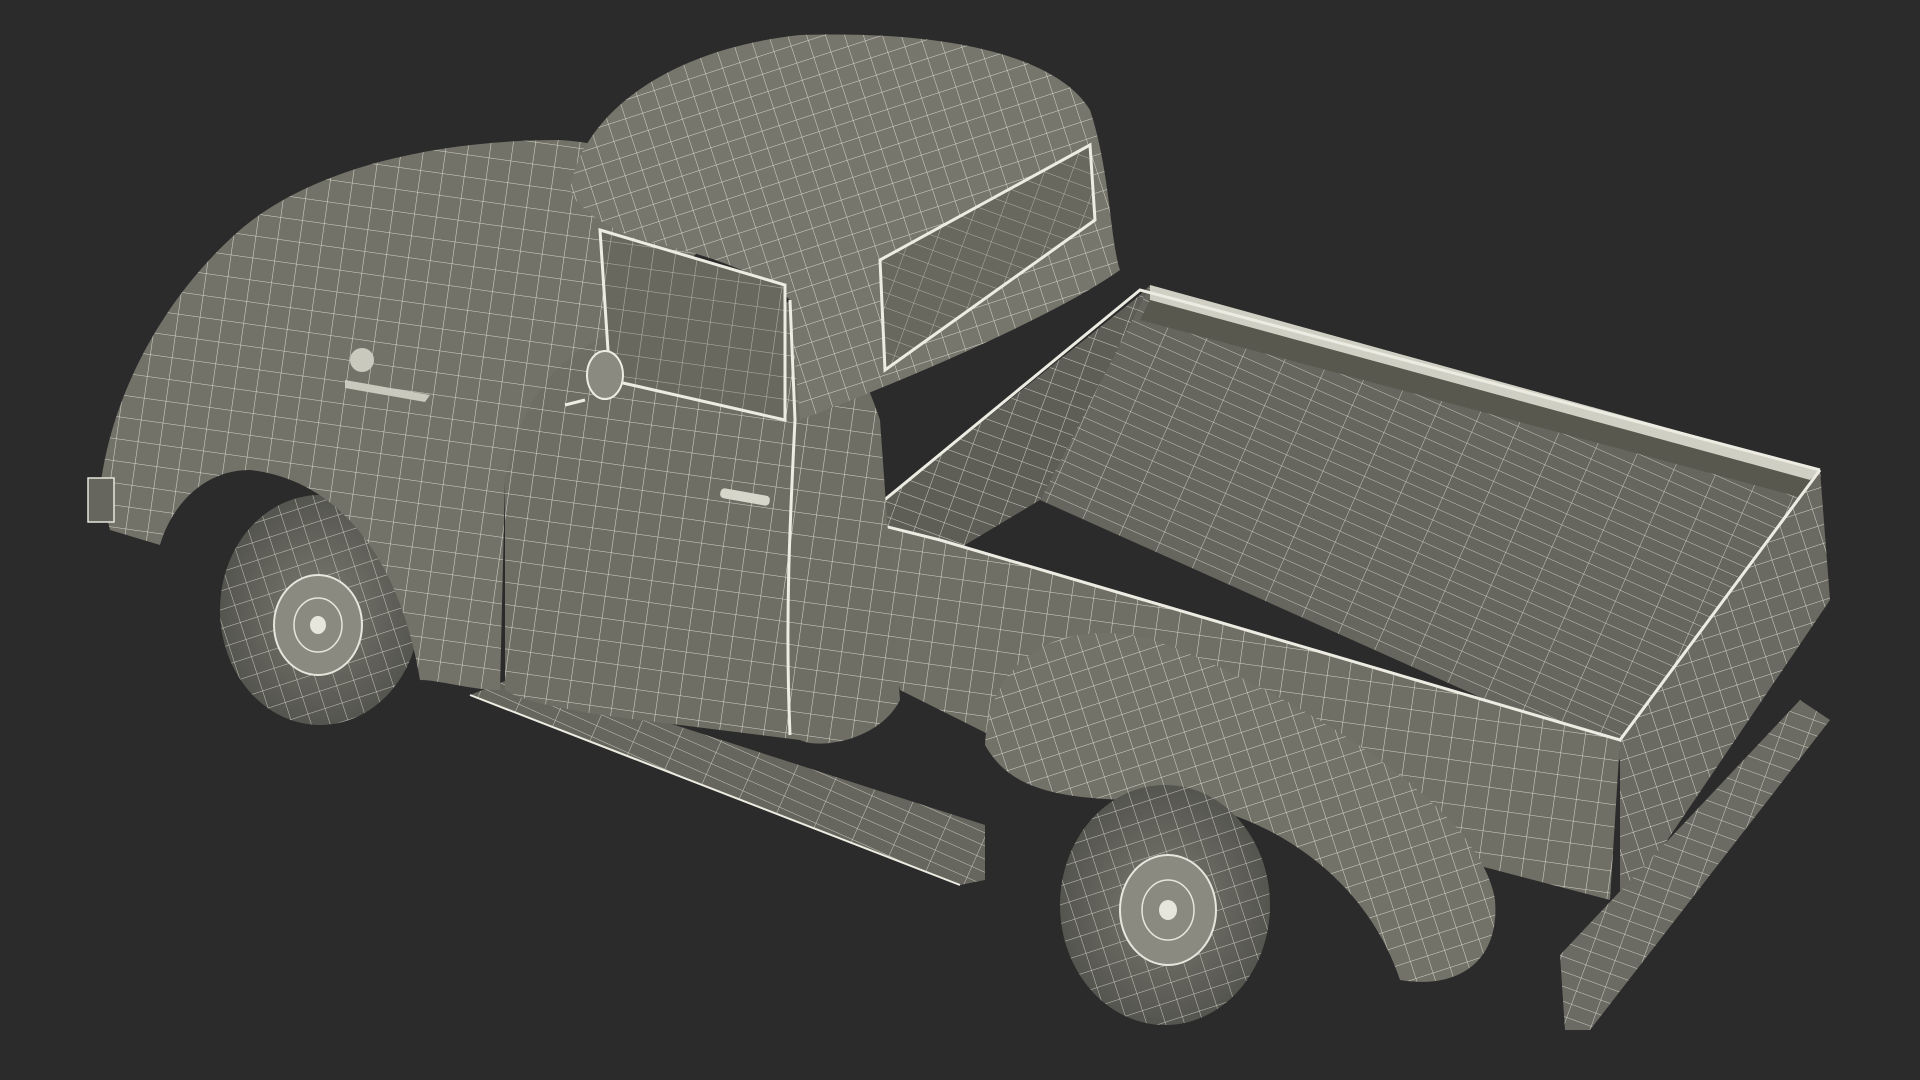 This screenshot has width=1920, height=1080. I want to click on rear-wheel, so click(1165, 905).